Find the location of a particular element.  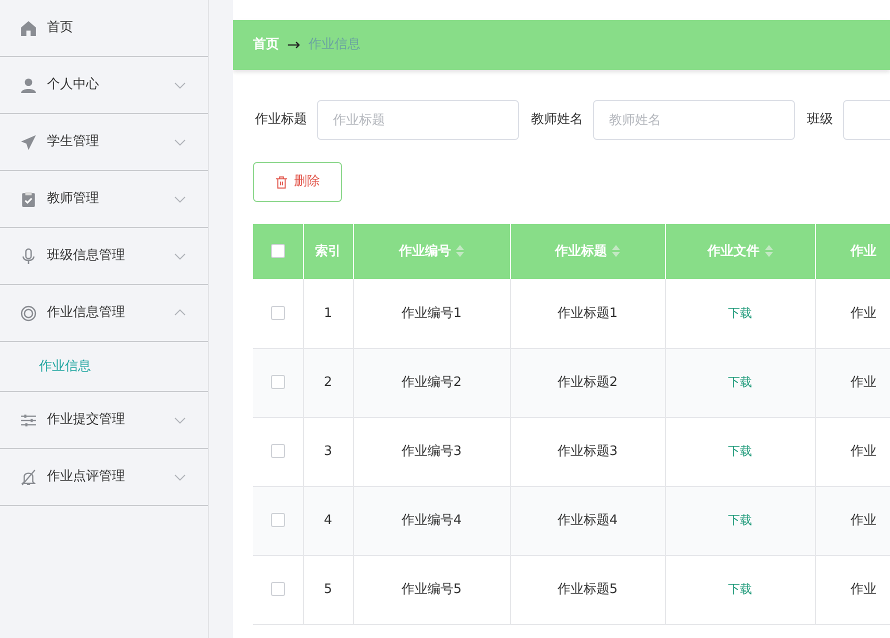

delete-button: 删除 is located at coordinates (297, 182).